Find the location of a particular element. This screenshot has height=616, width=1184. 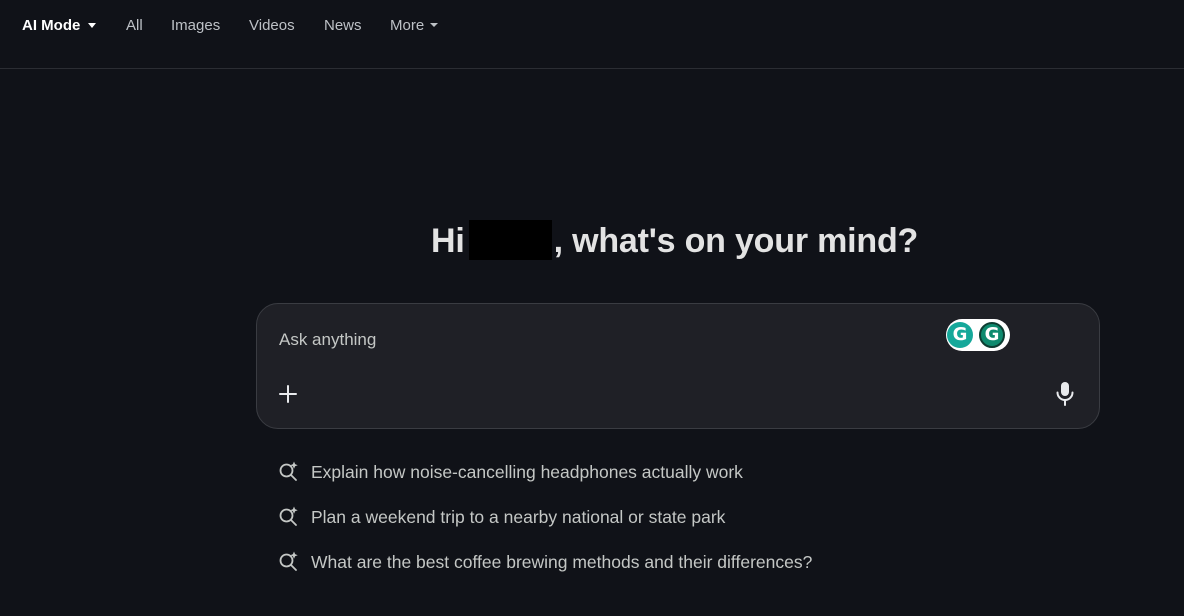

tab-videos: Videos is located at coordinates (272, 26).